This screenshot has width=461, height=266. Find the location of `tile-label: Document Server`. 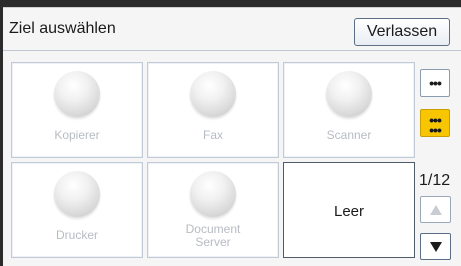

tile-label: Document Server is located at coordinates (213, 236).